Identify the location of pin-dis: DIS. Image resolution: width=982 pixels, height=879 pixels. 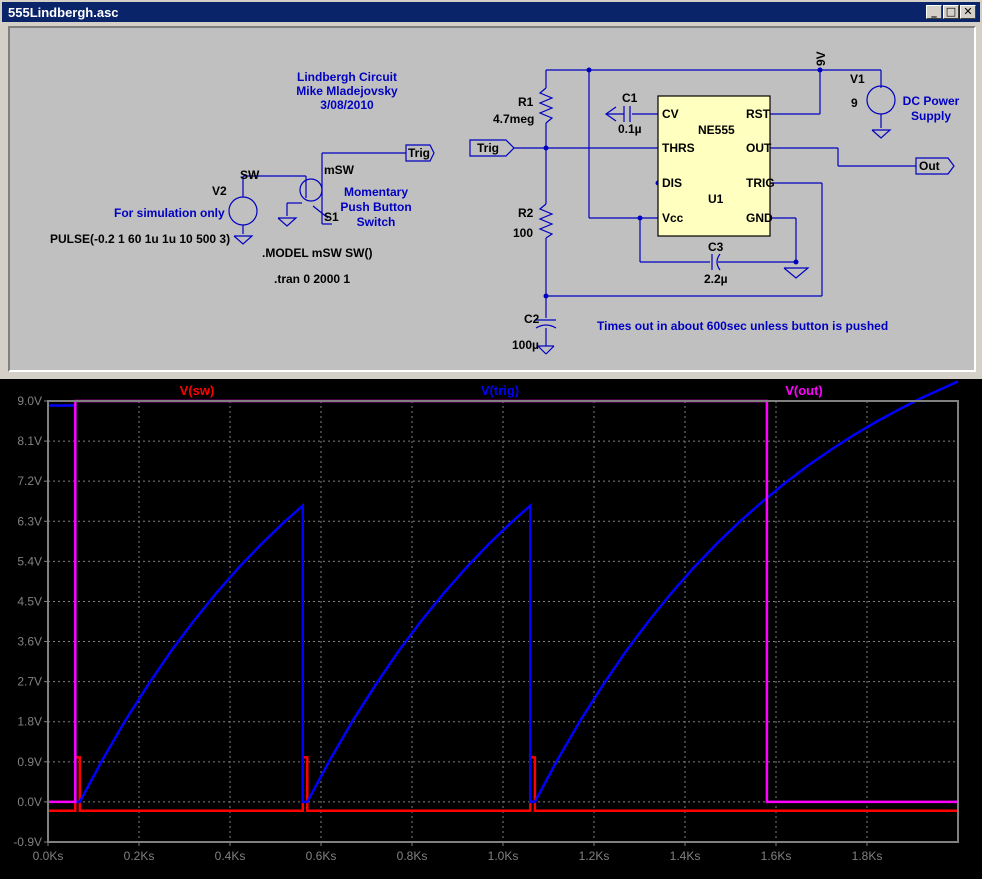
(672, 183).